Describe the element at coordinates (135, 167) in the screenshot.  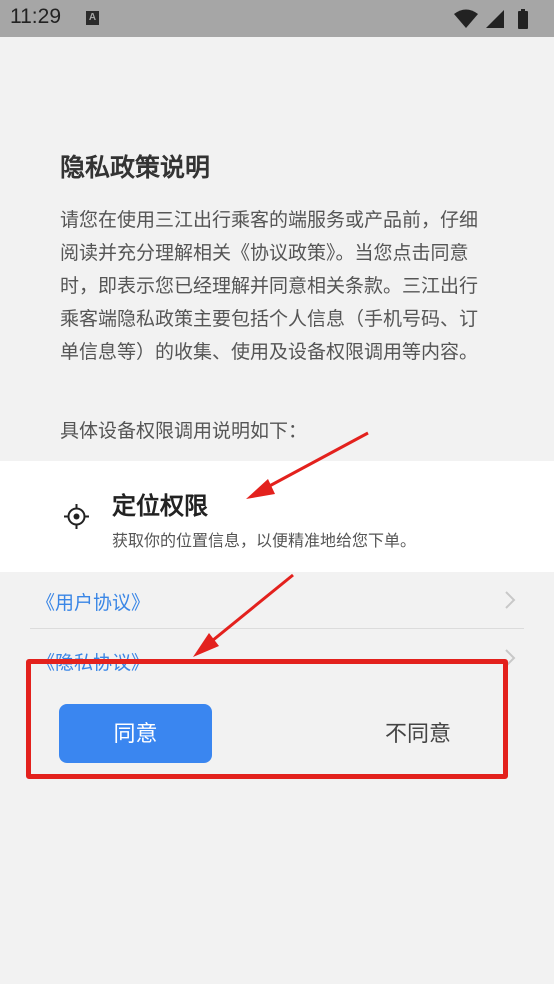
I see `page-title: 隐私政策说明` at that location.